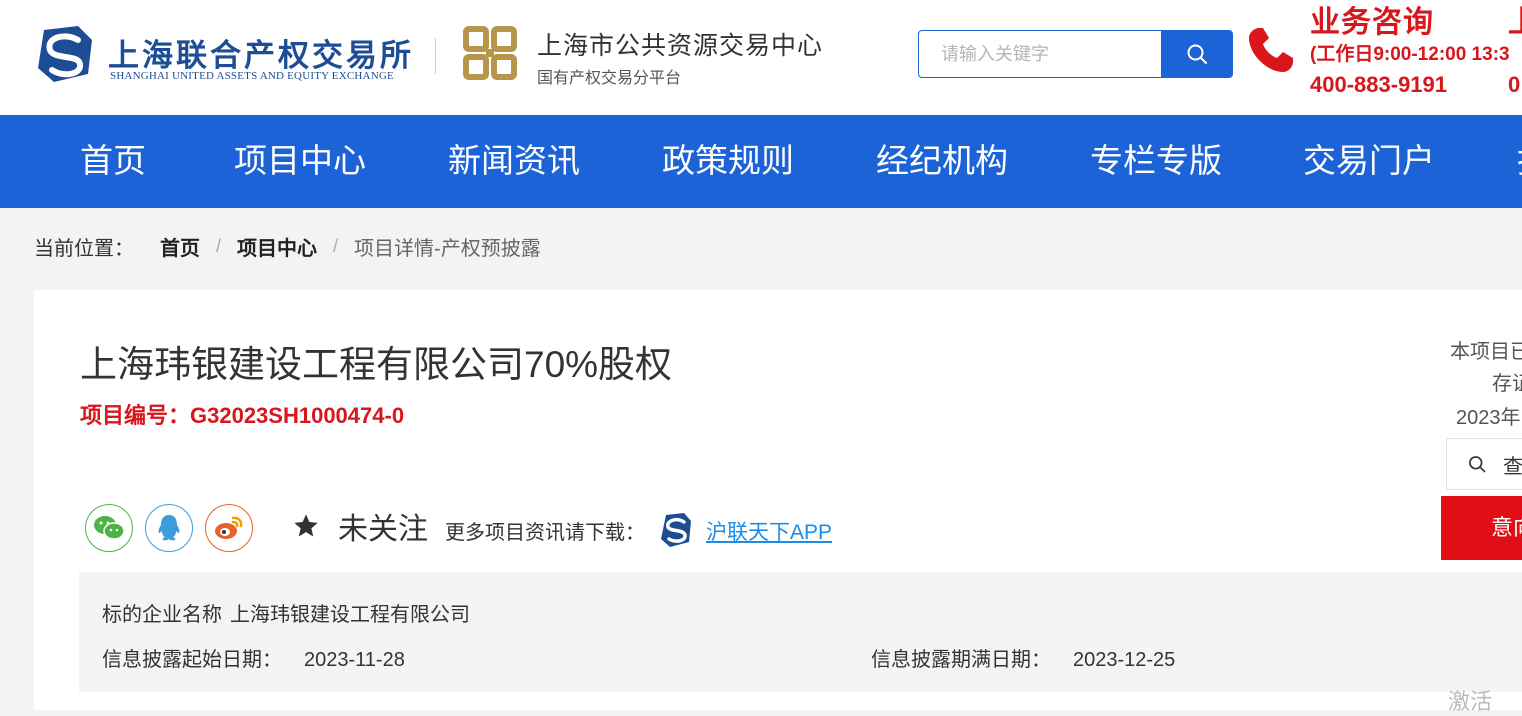 The width and height of the screenshot is (1522, 716). What do you see at coordinates (113, 161) in the screenshot?
I see `nav-item-home: 首页` at bounding box center [113, 161].